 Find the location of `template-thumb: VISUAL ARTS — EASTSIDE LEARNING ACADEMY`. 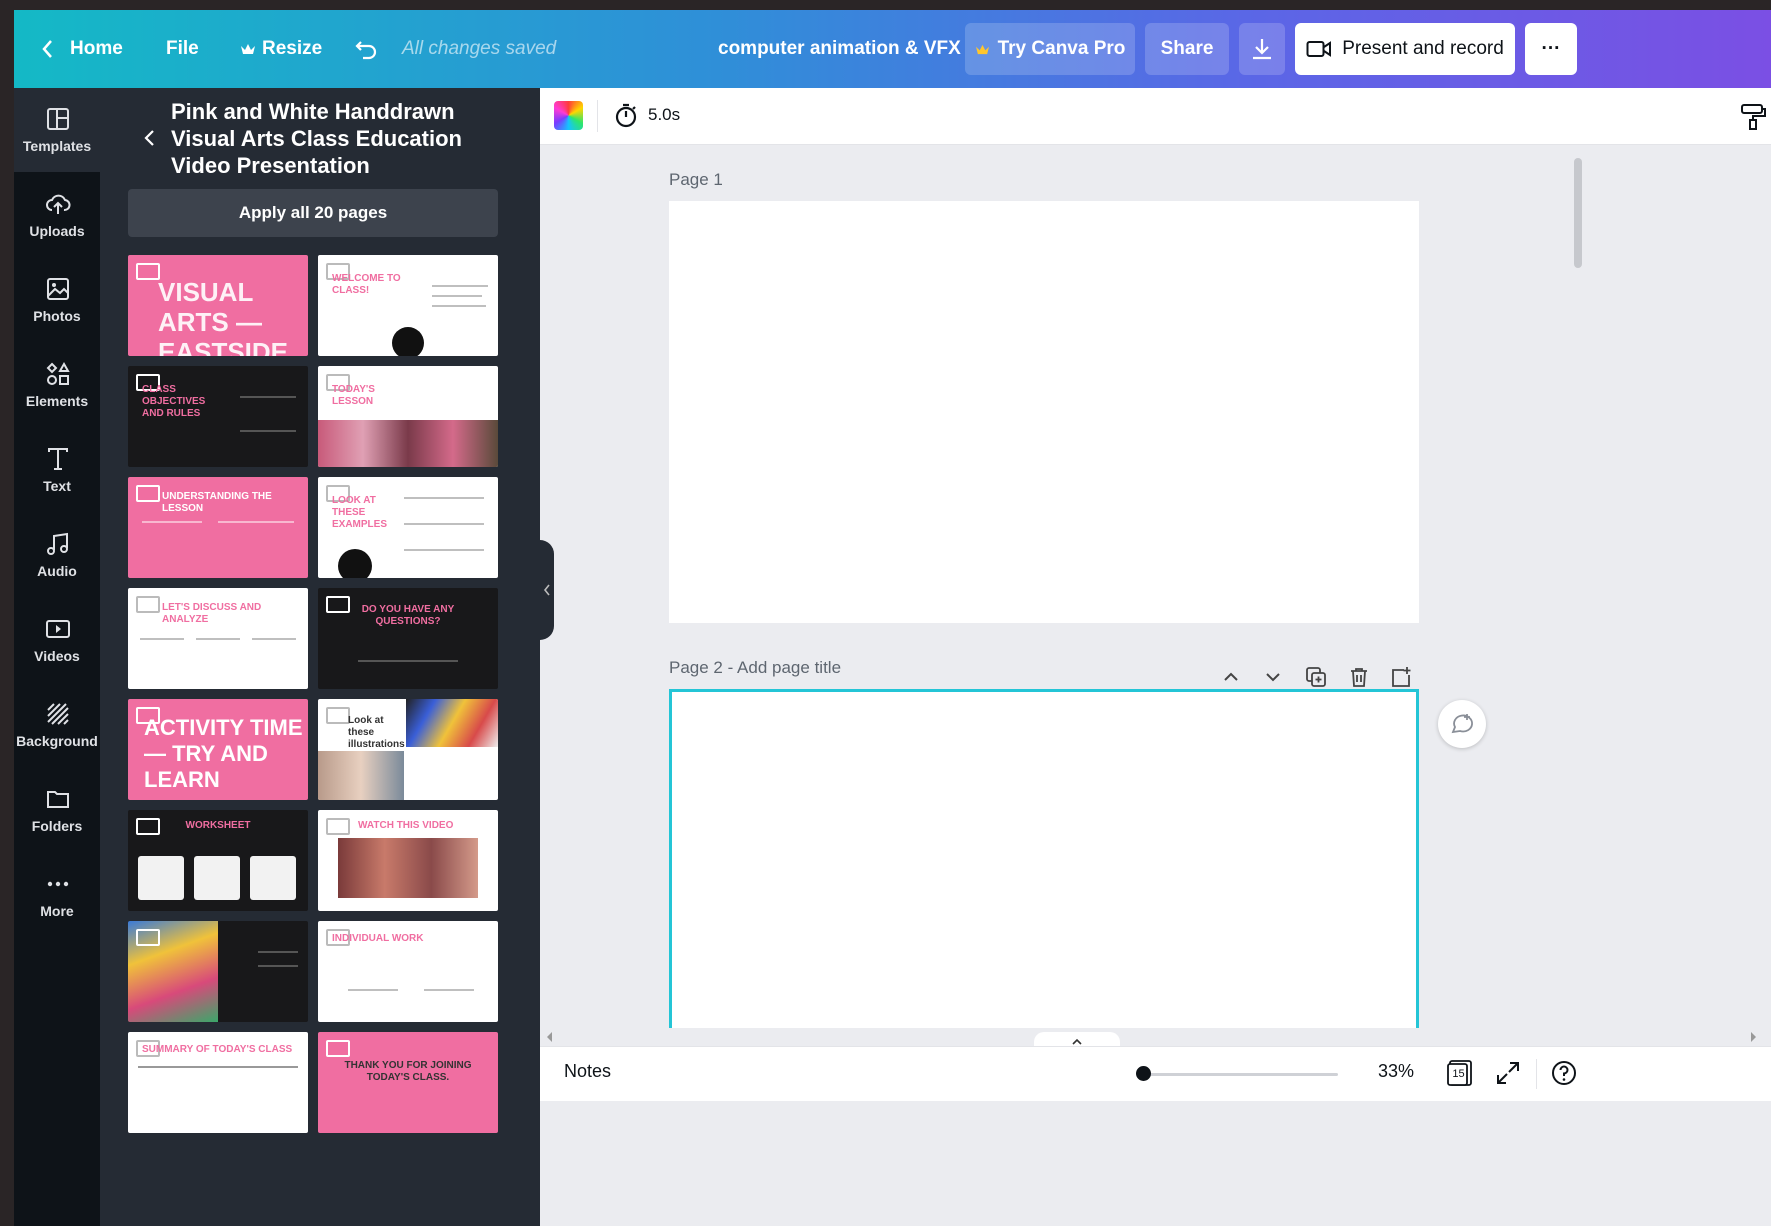

template-thumb: VISUAL ARTS — EASTSIDE LEARNING ACADEMY is located at coordinates (218, 305).